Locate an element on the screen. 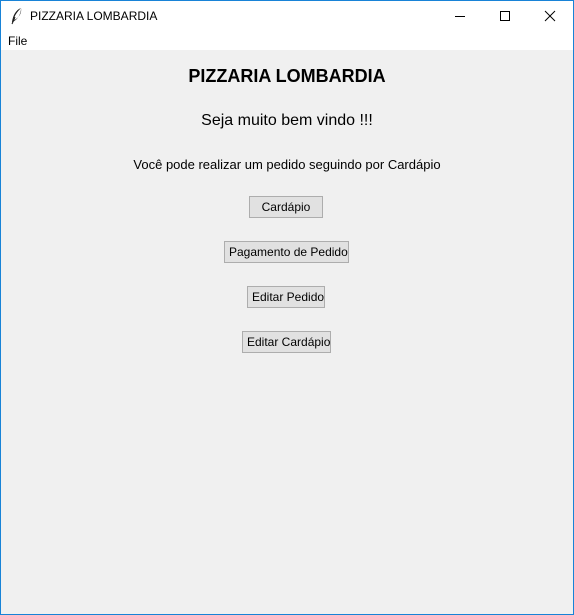 Image resolution: width=574 pixels, height=615 pixels. window-title: PIZZARIA LOMBARDIA is located at coordinates (94, 16).